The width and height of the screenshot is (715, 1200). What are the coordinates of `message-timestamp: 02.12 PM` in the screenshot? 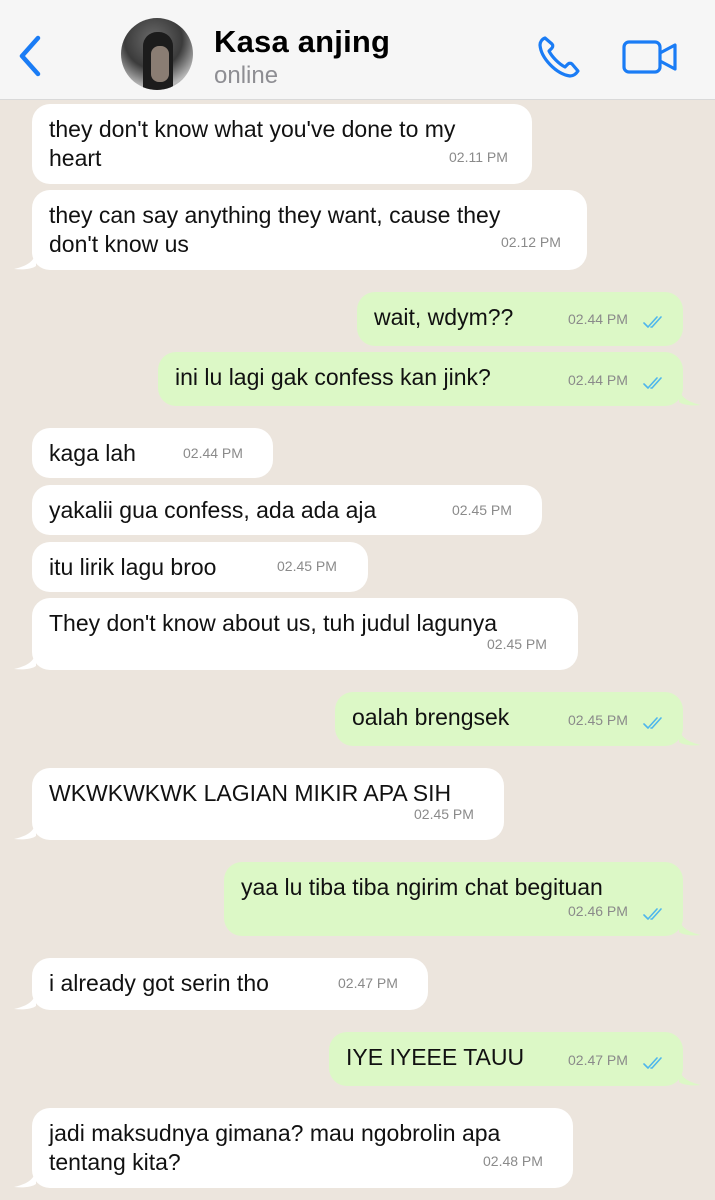 It's located at (531, 242).